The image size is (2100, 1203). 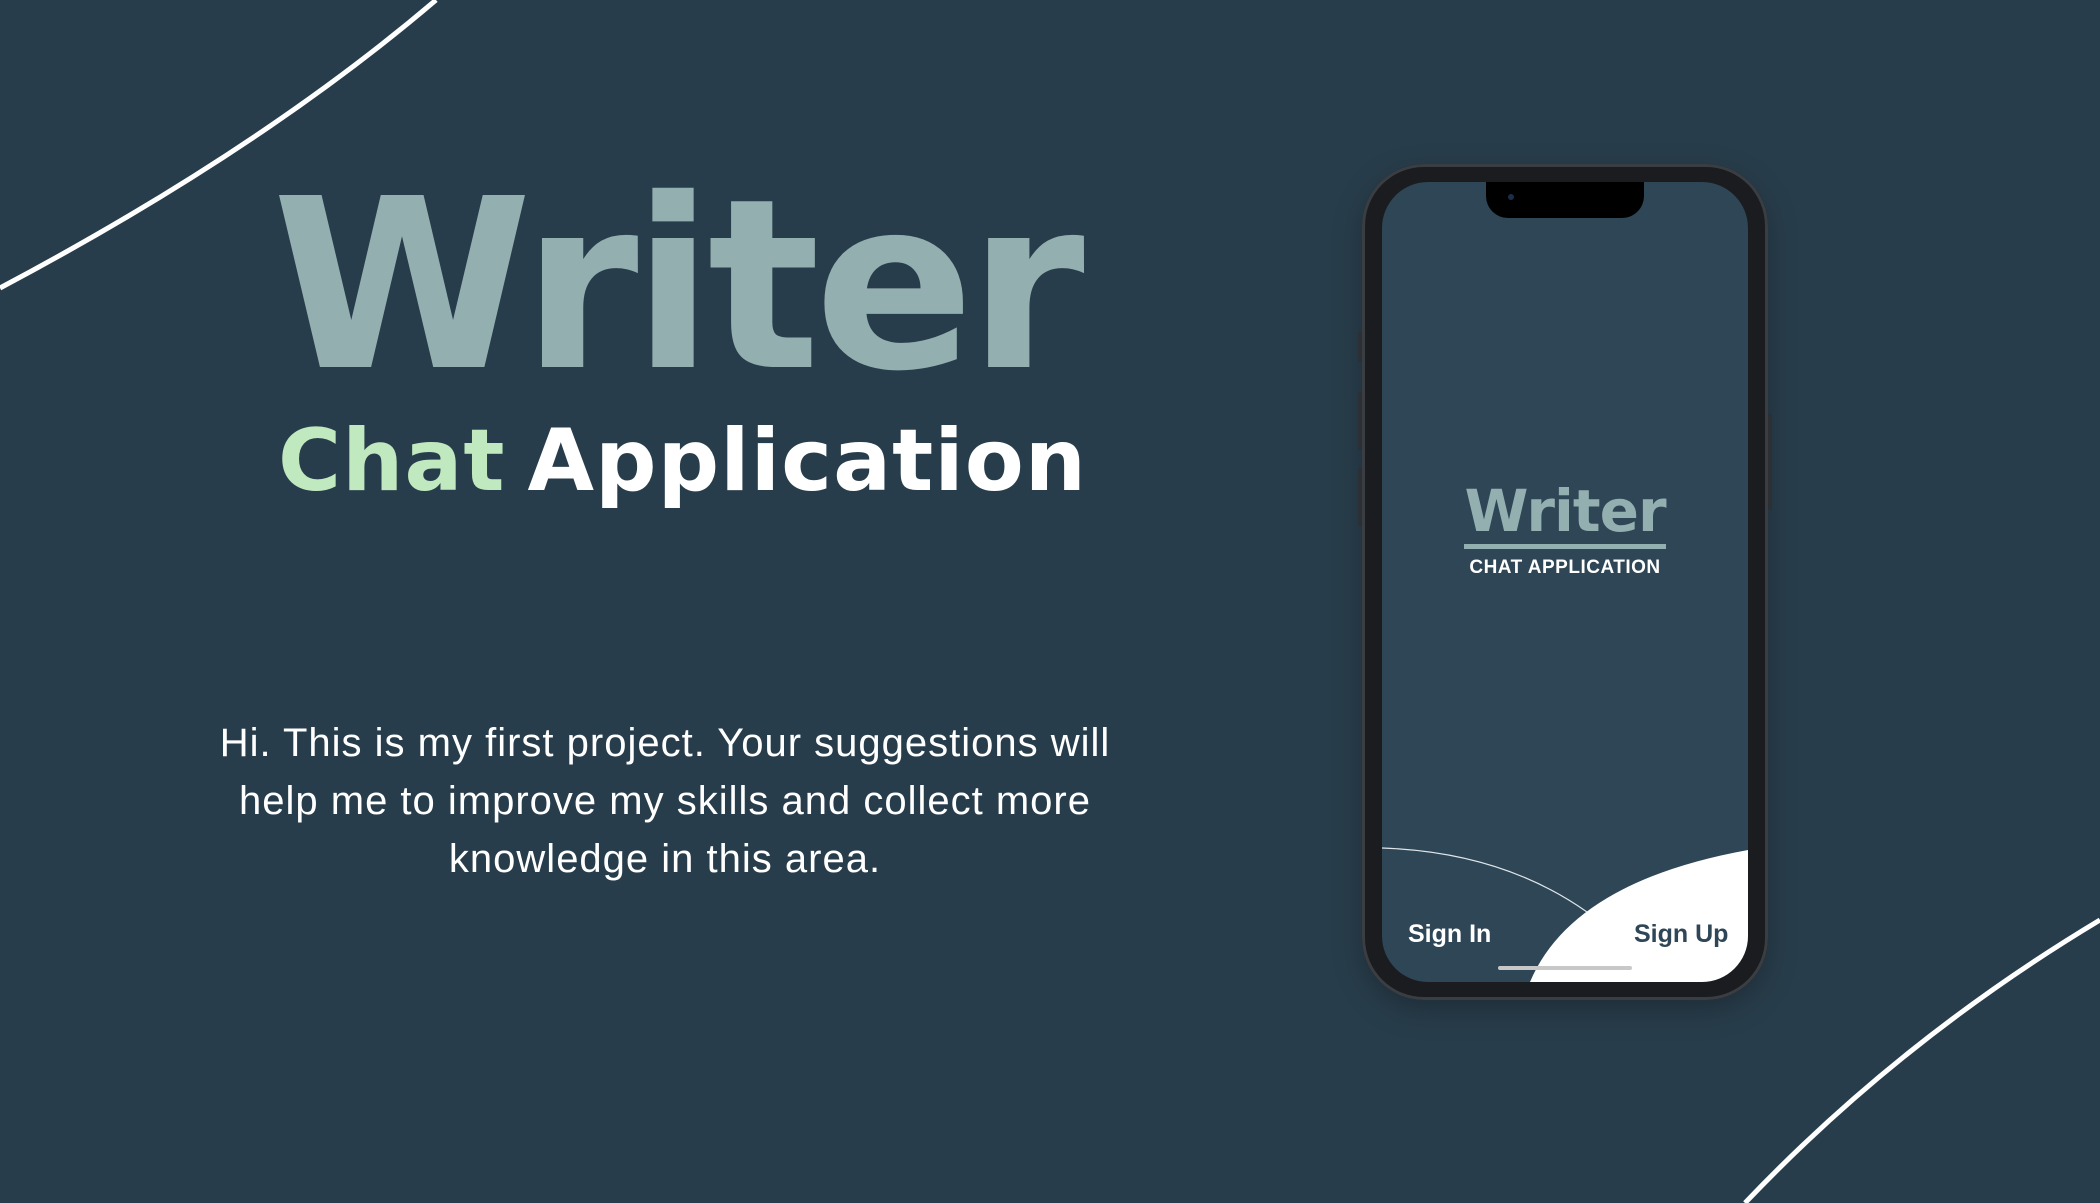 I want to click on sign-up-button: Sign Up, so click(x=1681, y=934).